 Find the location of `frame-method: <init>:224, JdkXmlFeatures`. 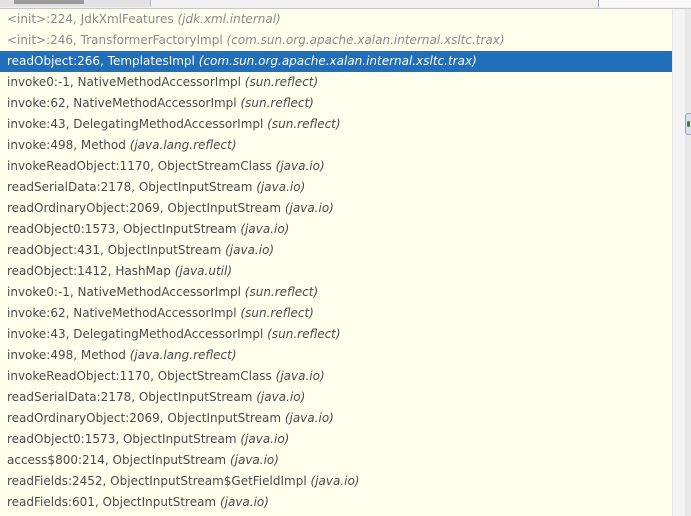

frame-method: <init>:224, JdkXmlFeatures is located at coordinates (90, 19).